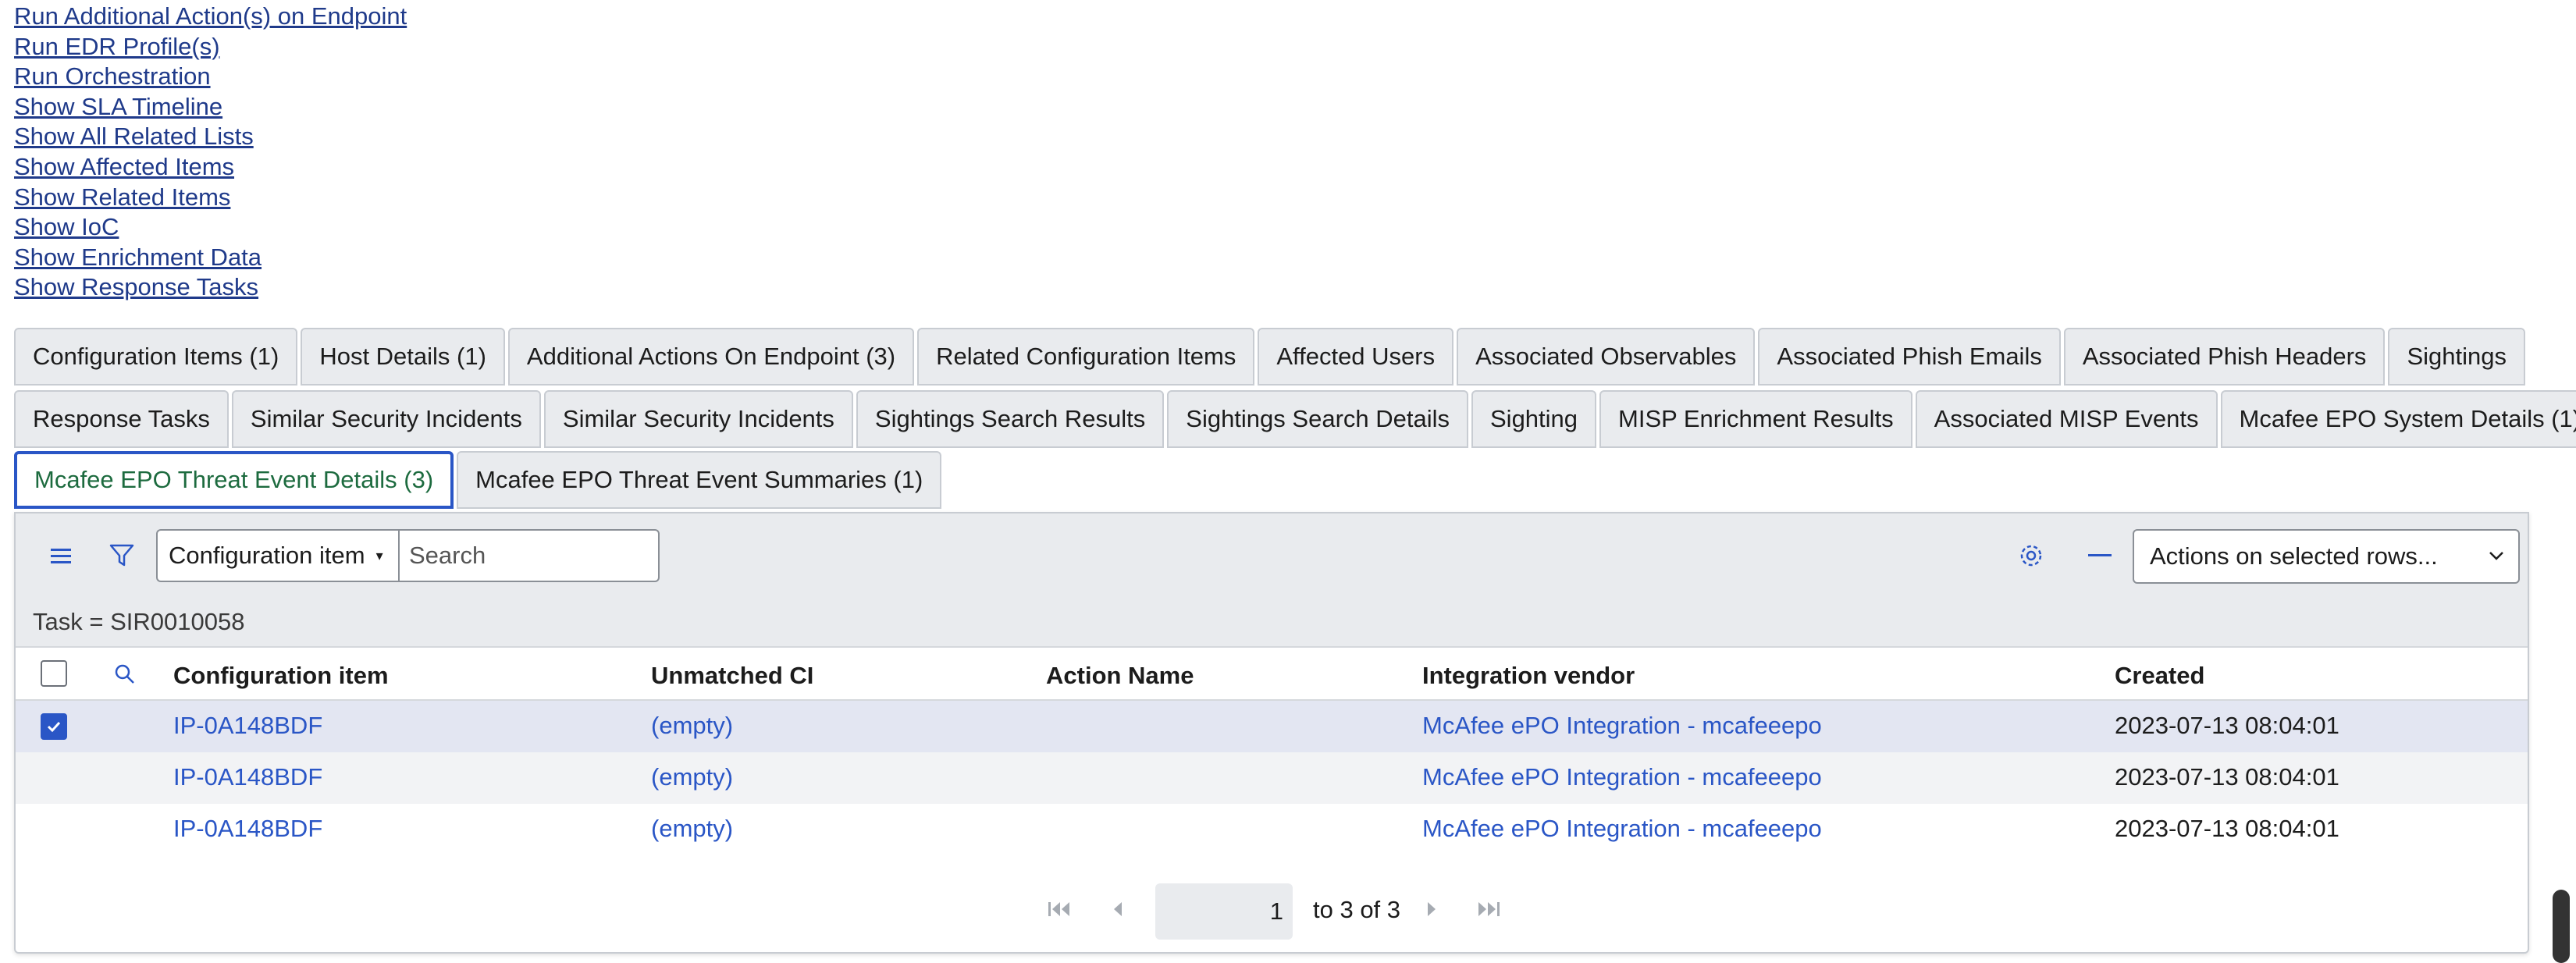 The width and height of the screenshot is (2576, 963). I want to click on link-show-response-tasks: Show Response Tasks, so click(210, 287).